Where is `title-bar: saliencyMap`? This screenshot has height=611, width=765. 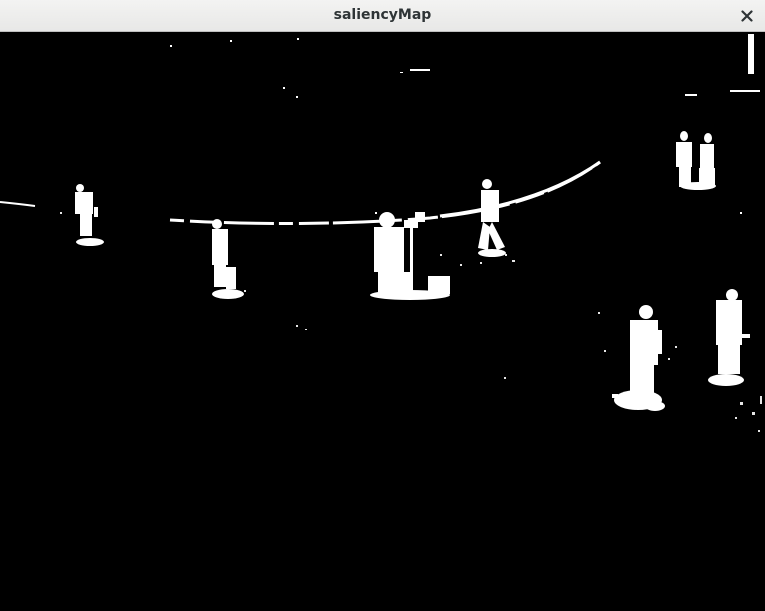
title-bar: saliencyMap is located at coordinates (382, 16).